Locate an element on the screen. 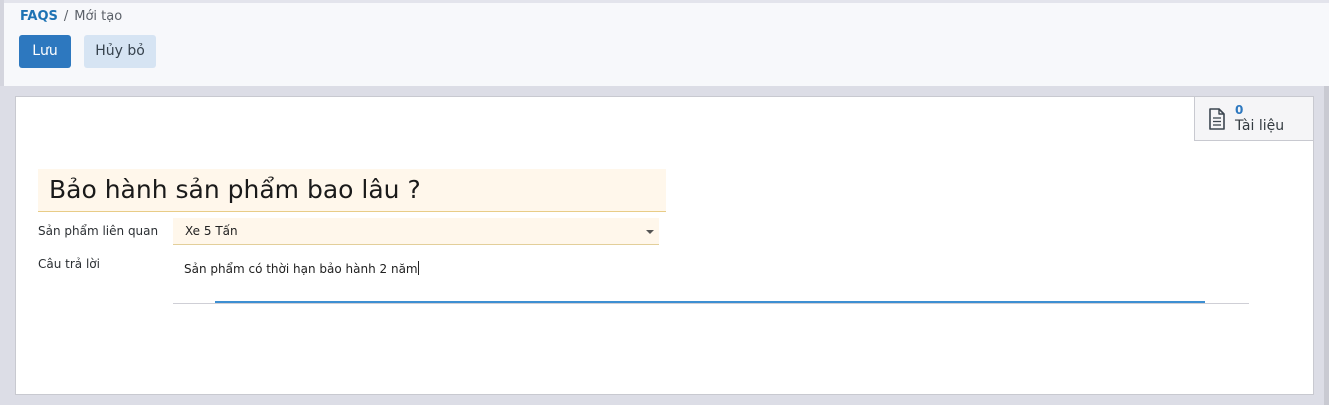  breadcrumb-link-faqs: FAQS is located at coordinates (39, 16).